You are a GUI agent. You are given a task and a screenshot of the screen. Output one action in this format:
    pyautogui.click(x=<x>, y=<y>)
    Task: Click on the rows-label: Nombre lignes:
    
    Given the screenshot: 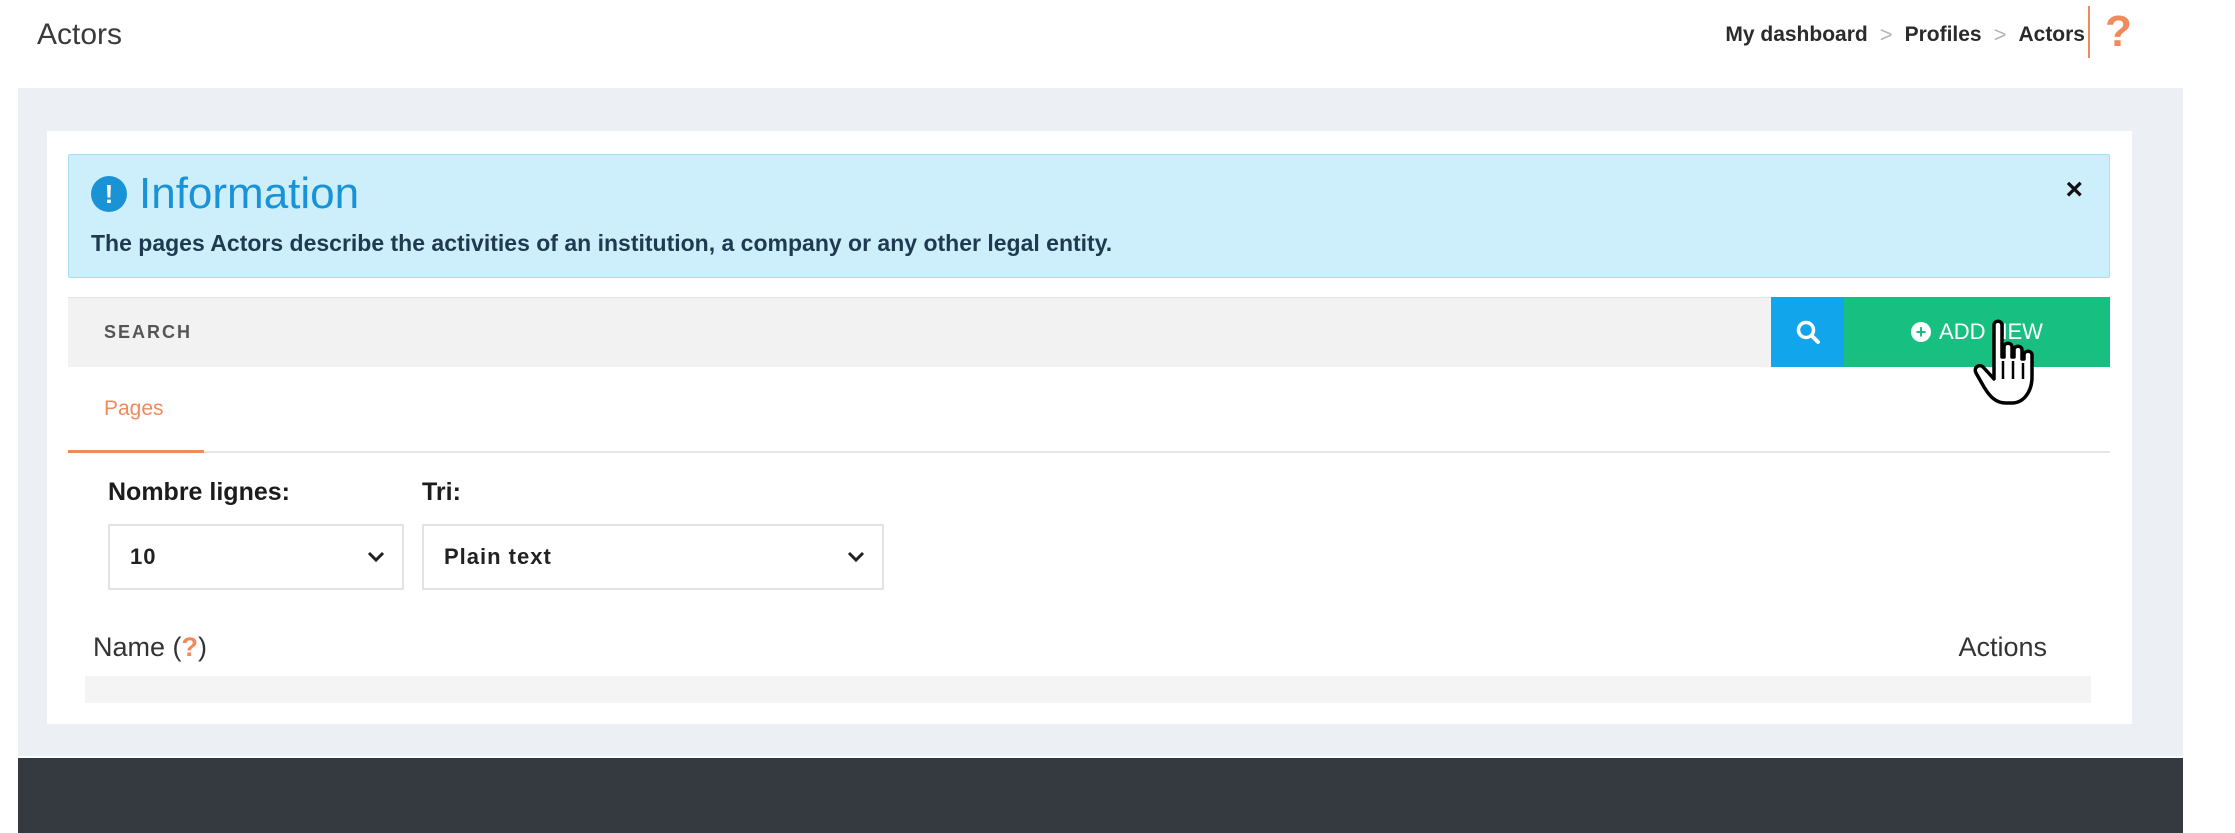 What is the action you would take?
    pyautogui.click(x=199, y=492)
    